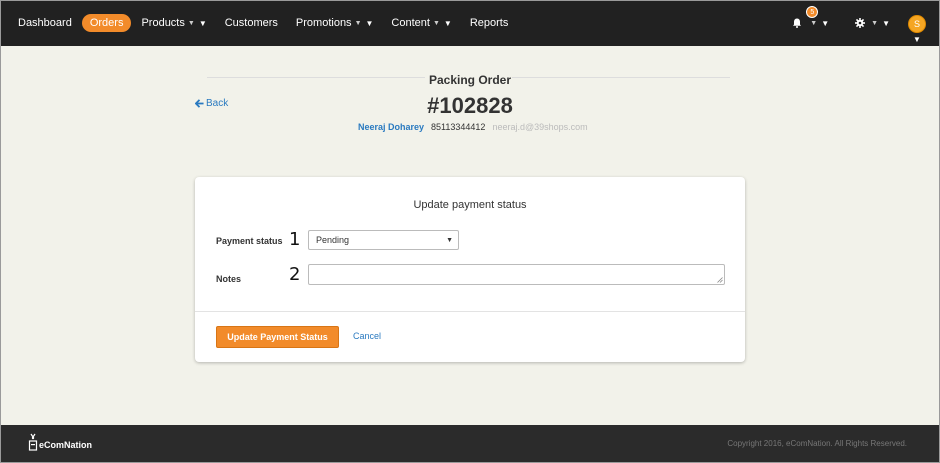 The height and width of the screenshot is (463, 940). Describe the element at coordinates (516, 274) in the screenshot. I see `notes-textarea` at that location.